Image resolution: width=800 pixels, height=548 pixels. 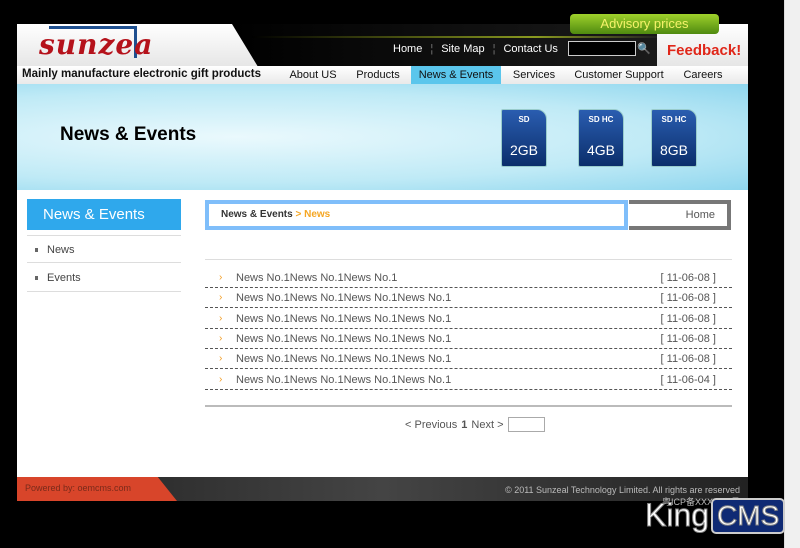 I want to click on sd-card-image: SD HC 8GB, so click(x=674, y=138).